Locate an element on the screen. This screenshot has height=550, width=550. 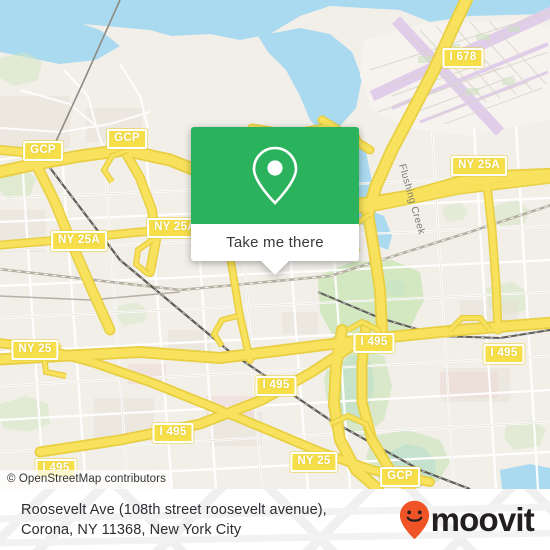
take-me-there-label: Take me there is located at coordinates (275, 242).